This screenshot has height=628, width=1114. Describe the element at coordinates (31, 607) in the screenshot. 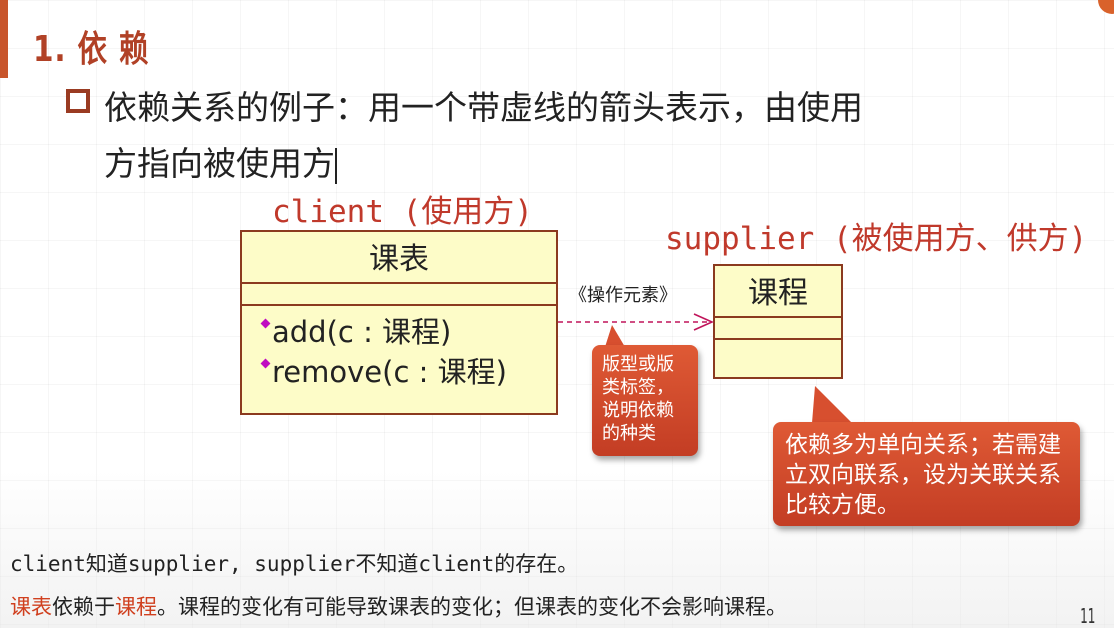

I see `note-highlight-course-table: 课表` at that location.